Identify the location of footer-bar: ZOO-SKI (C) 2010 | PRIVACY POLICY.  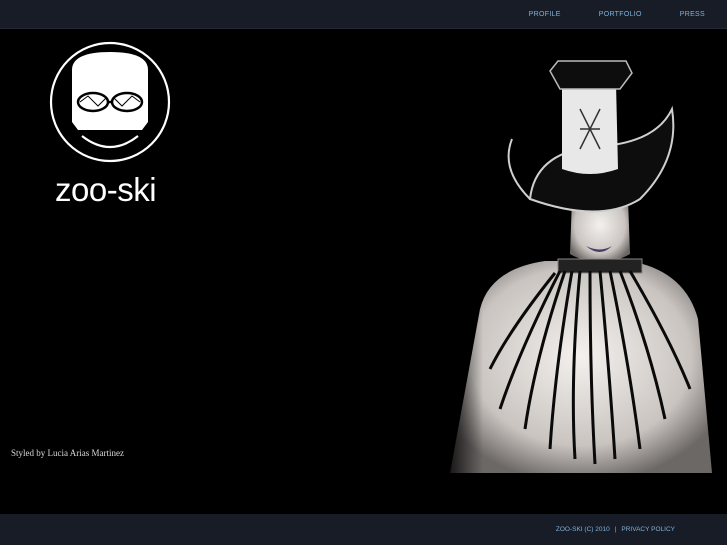
(363, 529).